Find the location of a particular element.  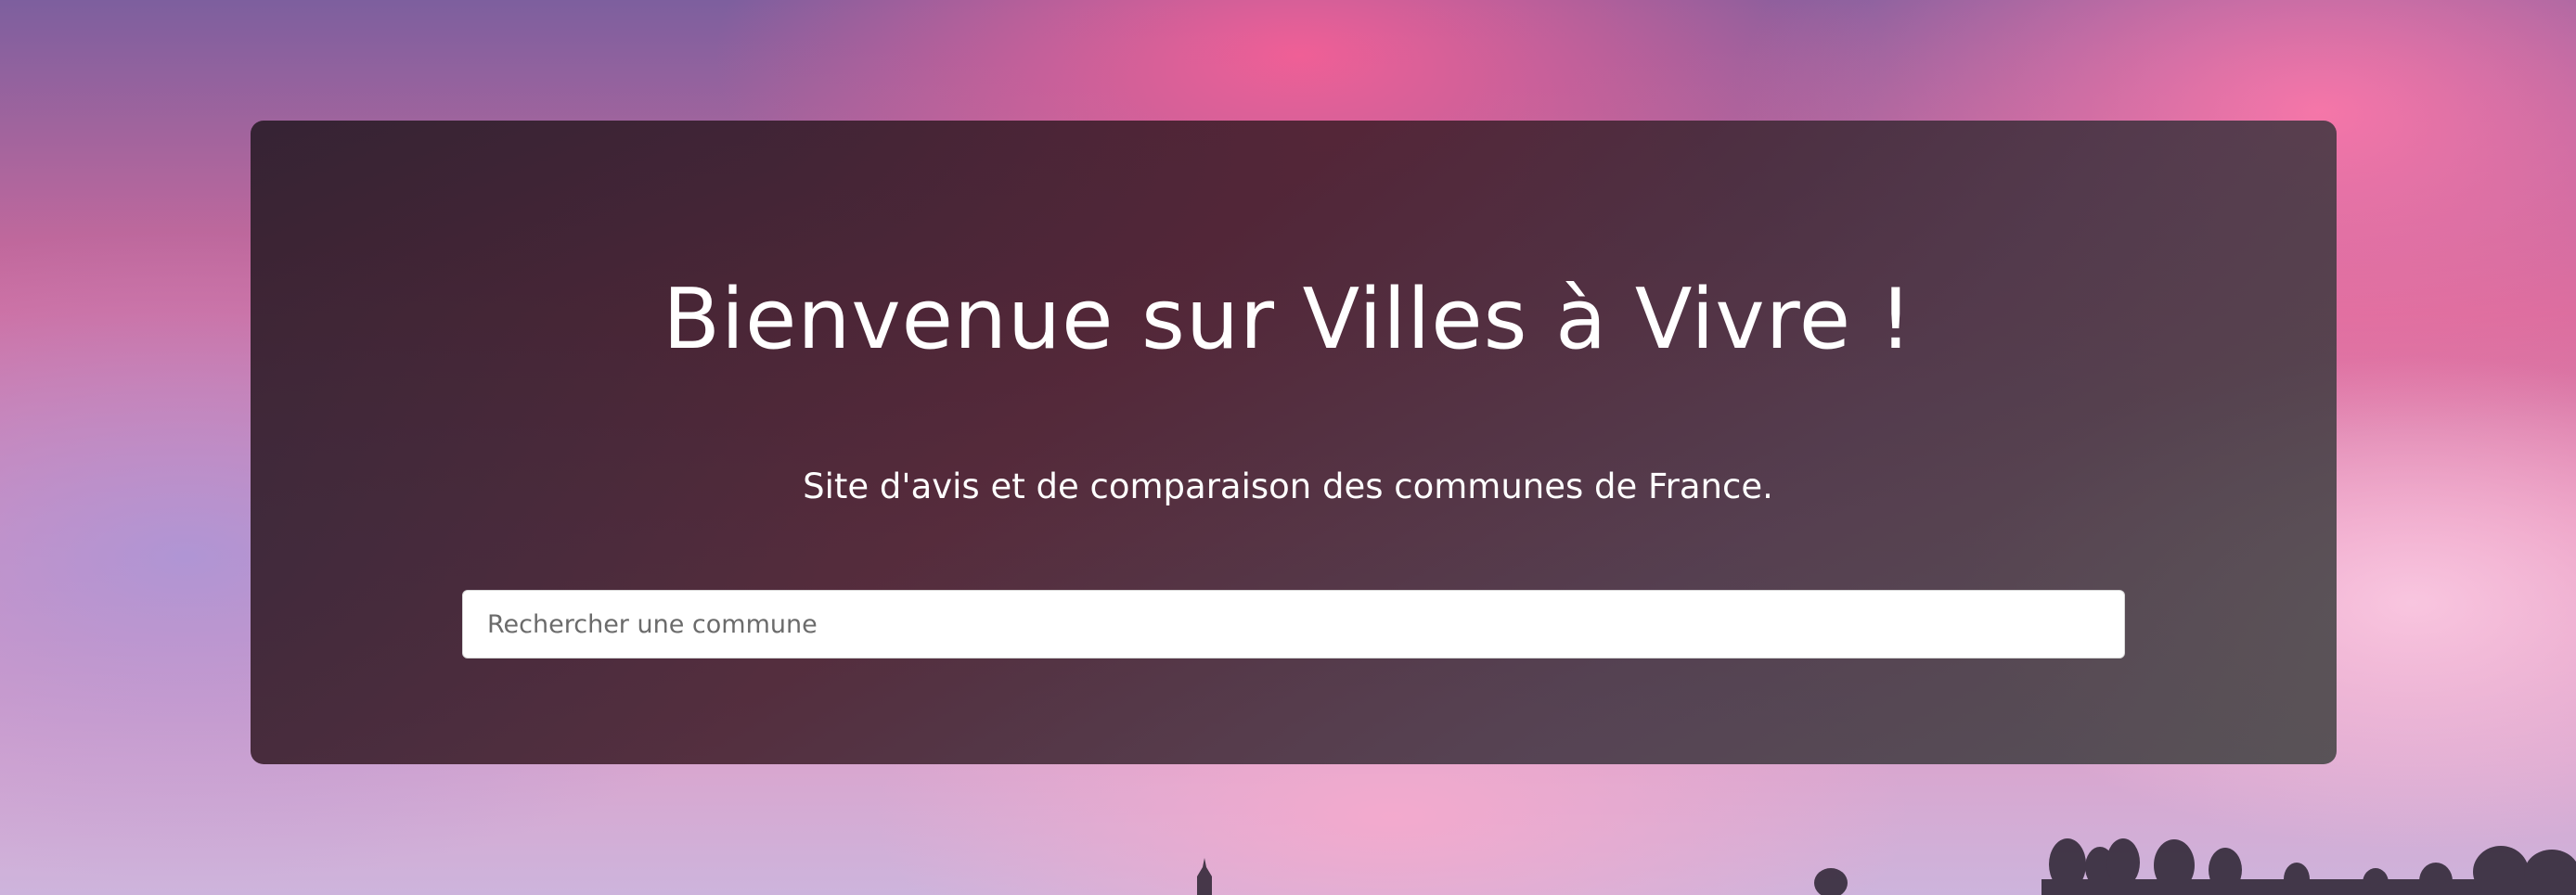

page-title: Bienvenue sur Villes à Vivre ! is located at coordinates (1288, 319).